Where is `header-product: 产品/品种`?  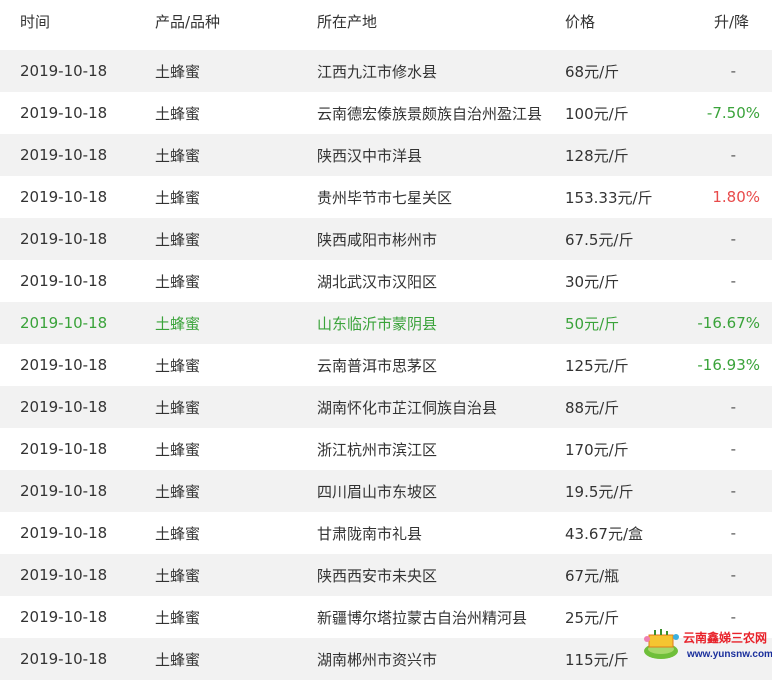 header-product: 产品/品种 is located at coordinates (188, 22).